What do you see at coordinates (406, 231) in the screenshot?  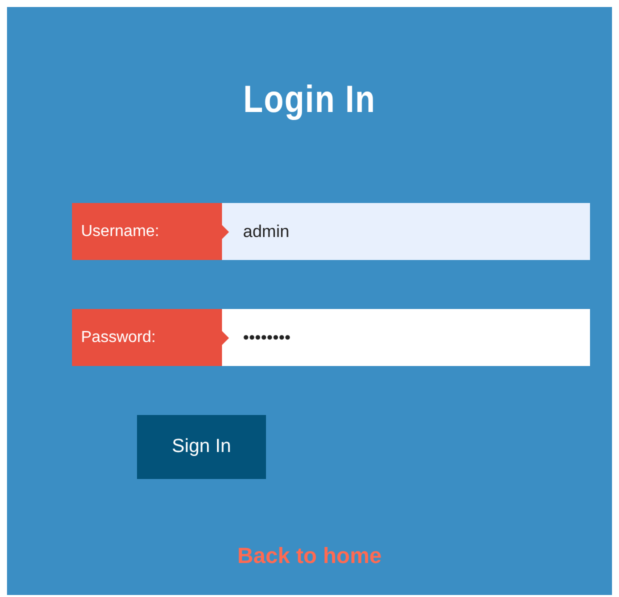 I see `input-field: admin` at bounding box center [406, 231].